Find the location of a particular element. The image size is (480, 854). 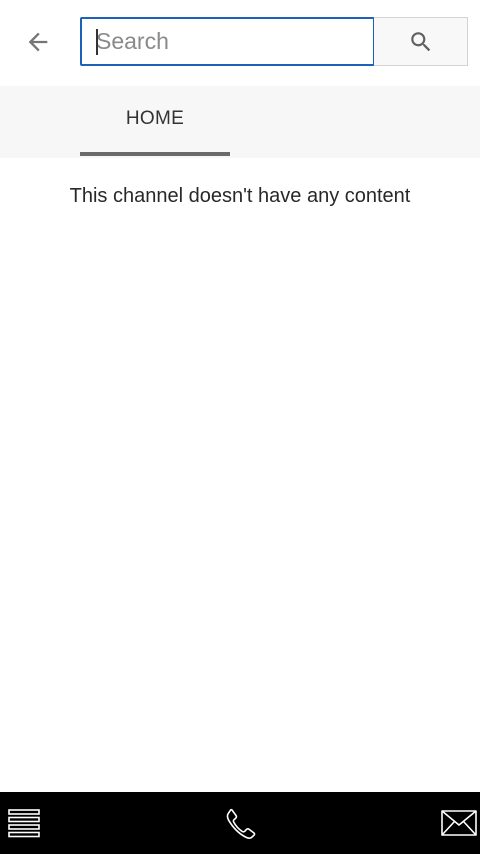

text-cursor is located at coordinates (97, 42).